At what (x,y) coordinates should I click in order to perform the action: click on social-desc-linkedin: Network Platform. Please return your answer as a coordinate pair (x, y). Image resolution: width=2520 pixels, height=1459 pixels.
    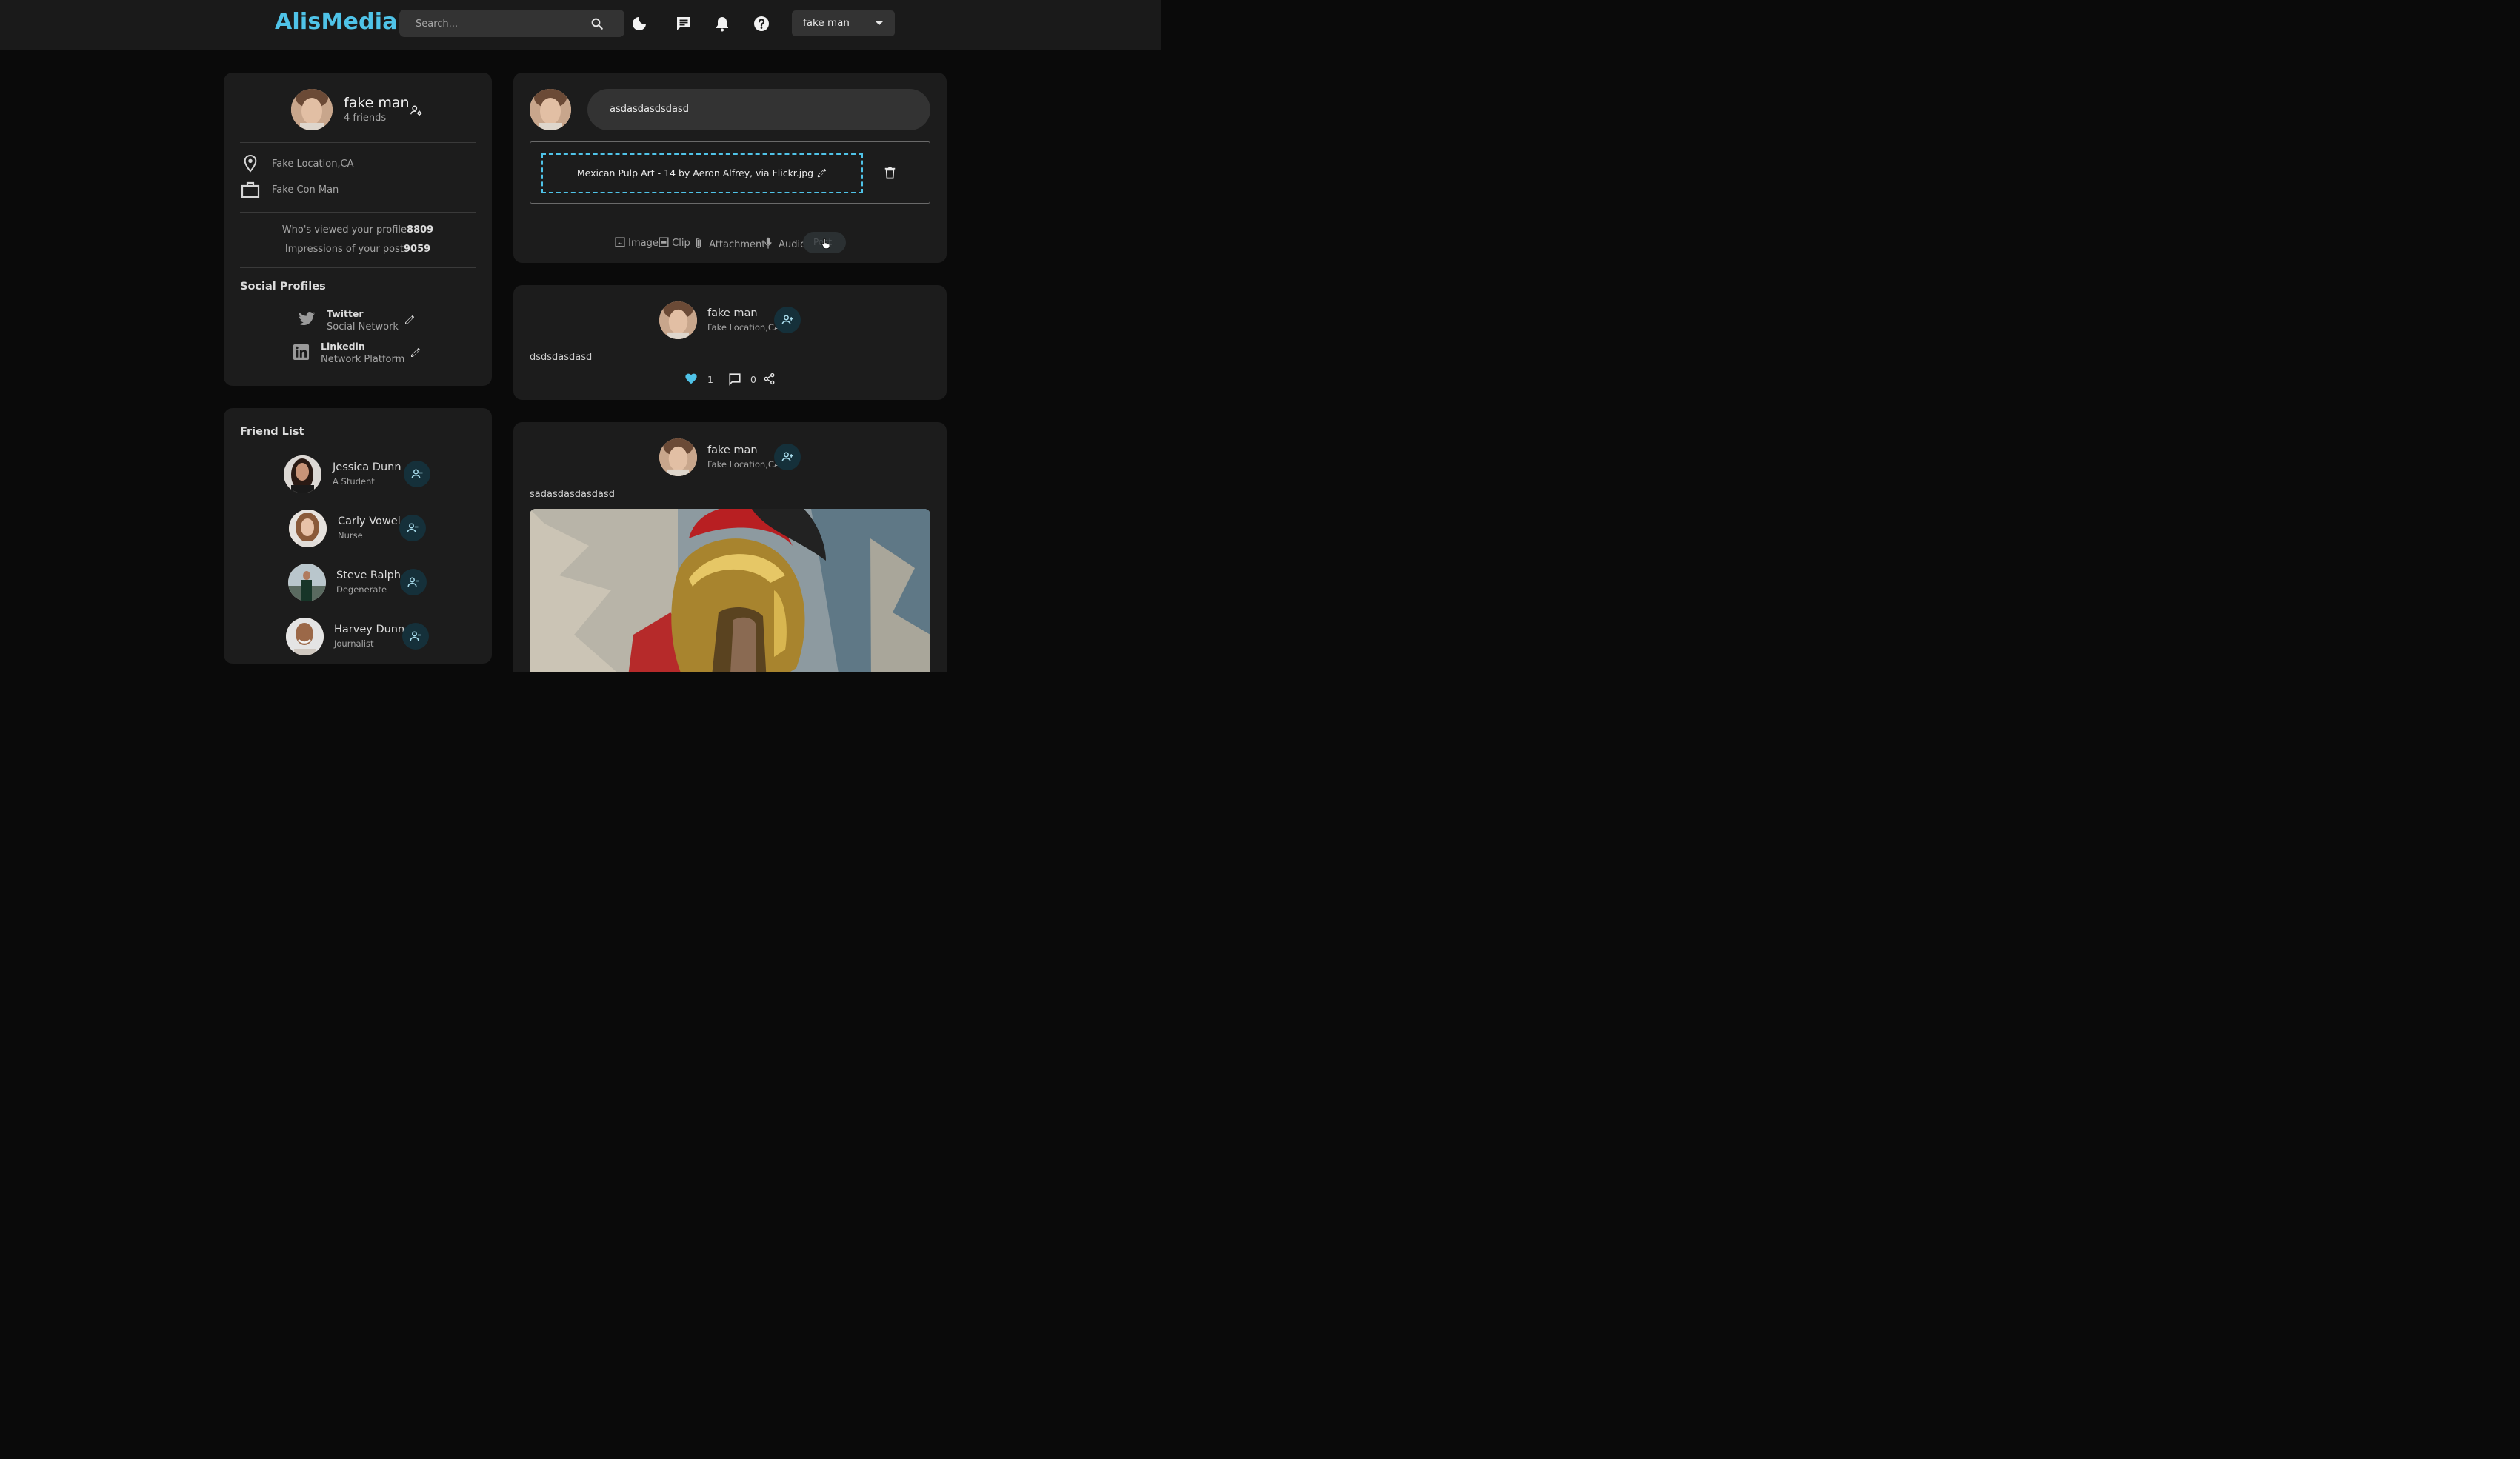
    Looking at the image, I should click on (363, 359).